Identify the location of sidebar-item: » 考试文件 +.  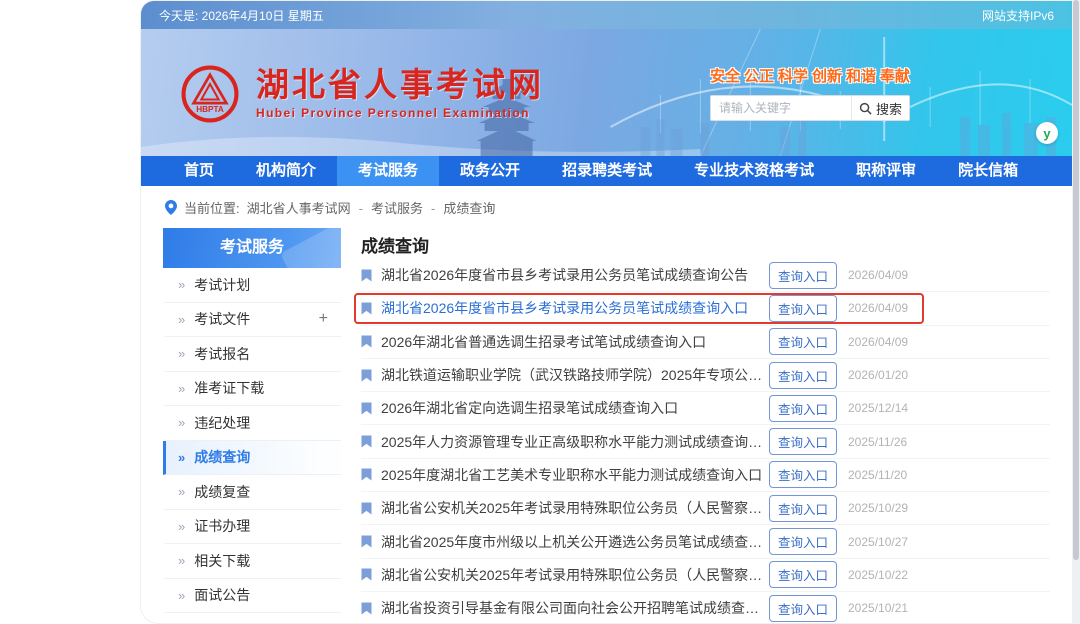
(252, 320).